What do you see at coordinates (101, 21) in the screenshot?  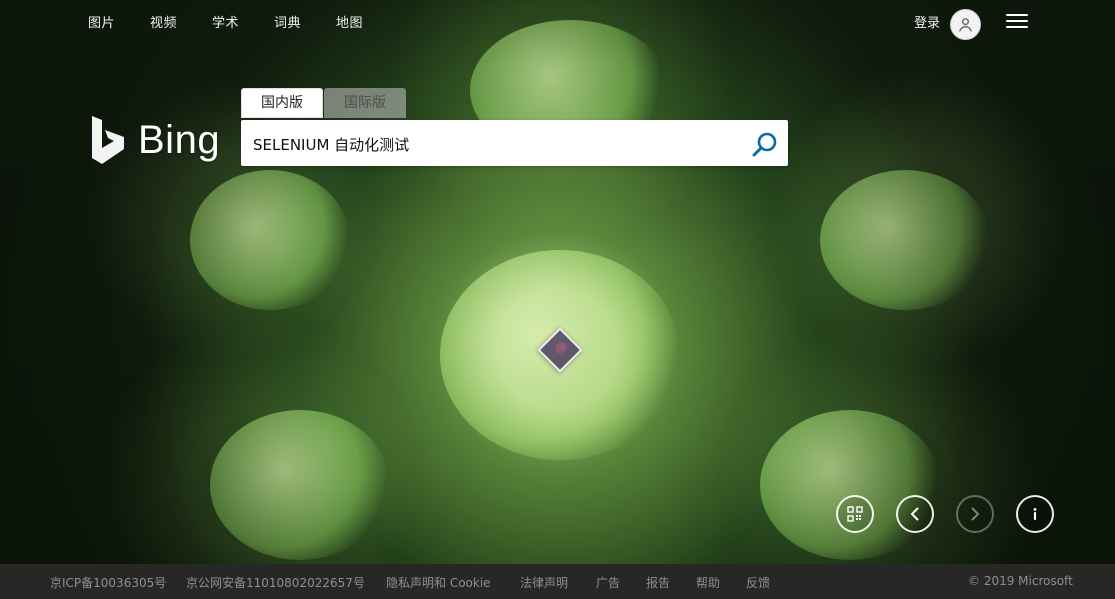 I see `nav-images-link: 图片` at bounding box center [101, 21].